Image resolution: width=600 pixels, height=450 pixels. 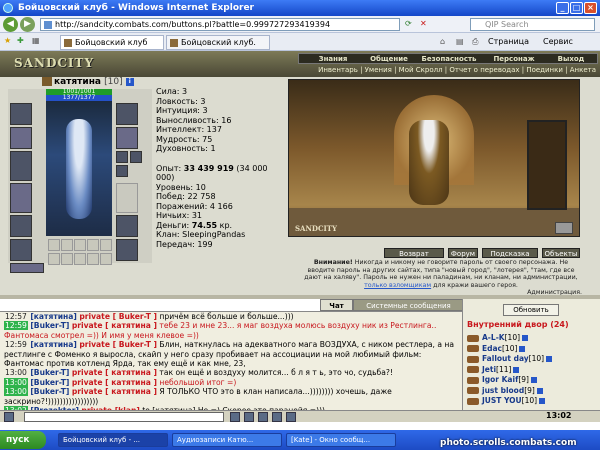 What do you see at coordinates (127, 114) in the screenshot?
I see `slot-bracers` at bounding box center [127, 114].